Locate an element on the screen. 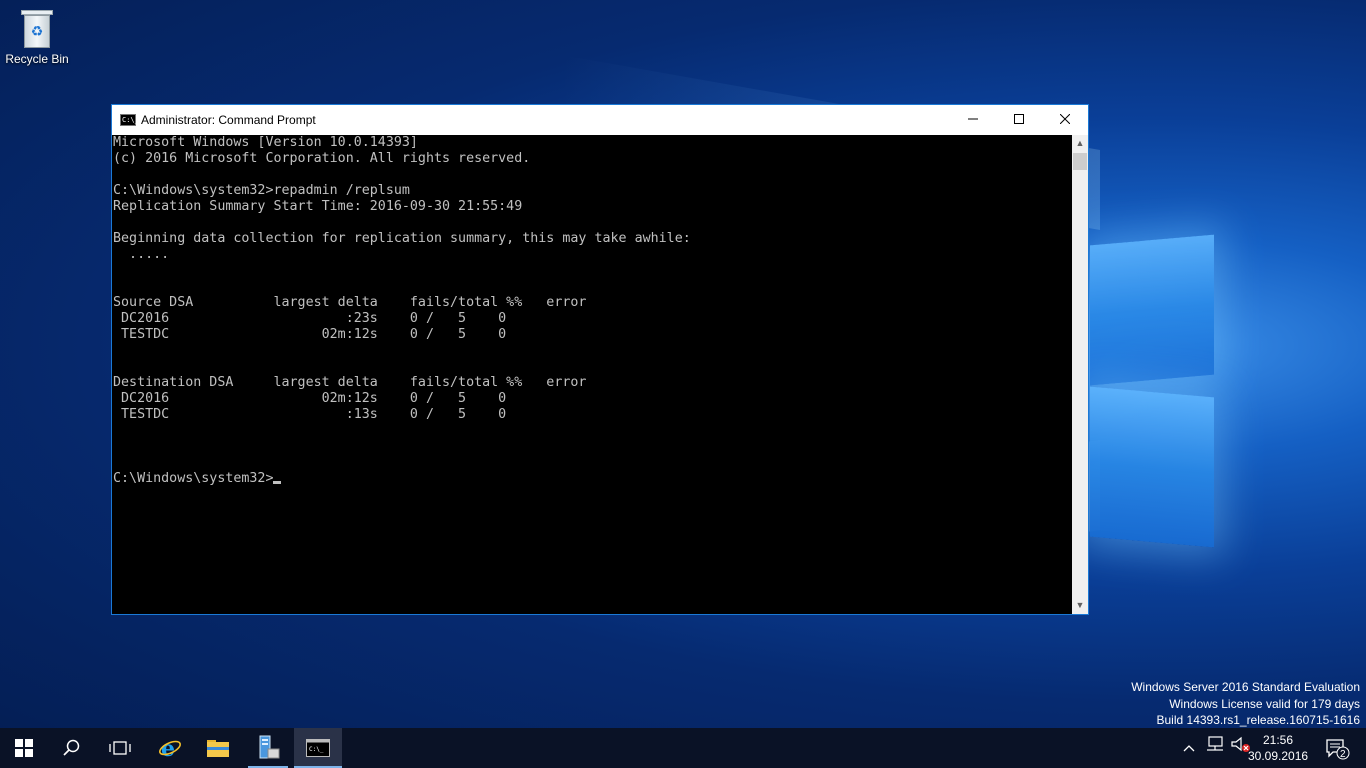 This screenshot has height=768, width=1366. desktop-icon-recycle-bin: ♻ Recycle Bin is located at coordinates (37, 43).